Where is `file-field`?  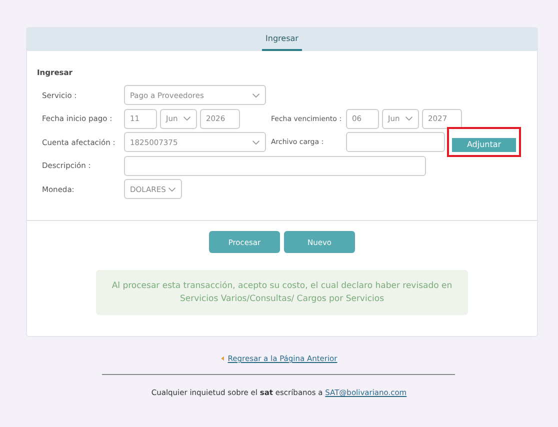 file-field is located at coordinates (395, 142).